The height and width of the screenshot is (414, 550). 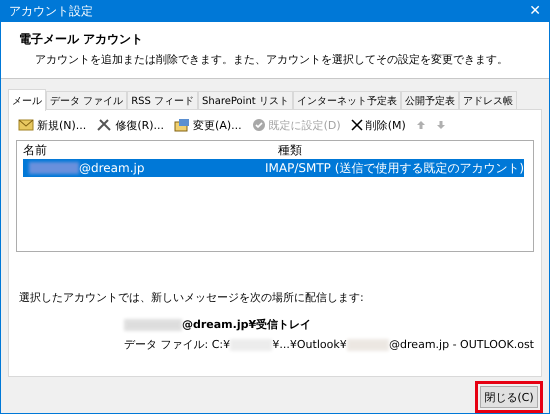 I want to click on column-header: 名前, so click(x=144, y=150).